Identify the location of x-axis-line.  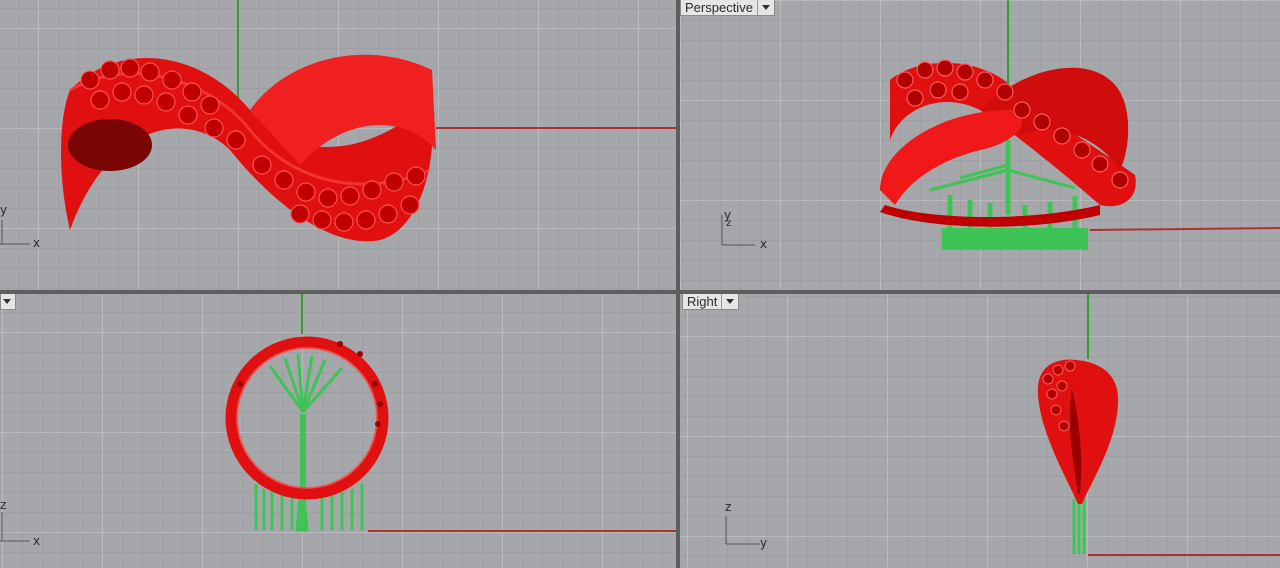
(1184, 229).